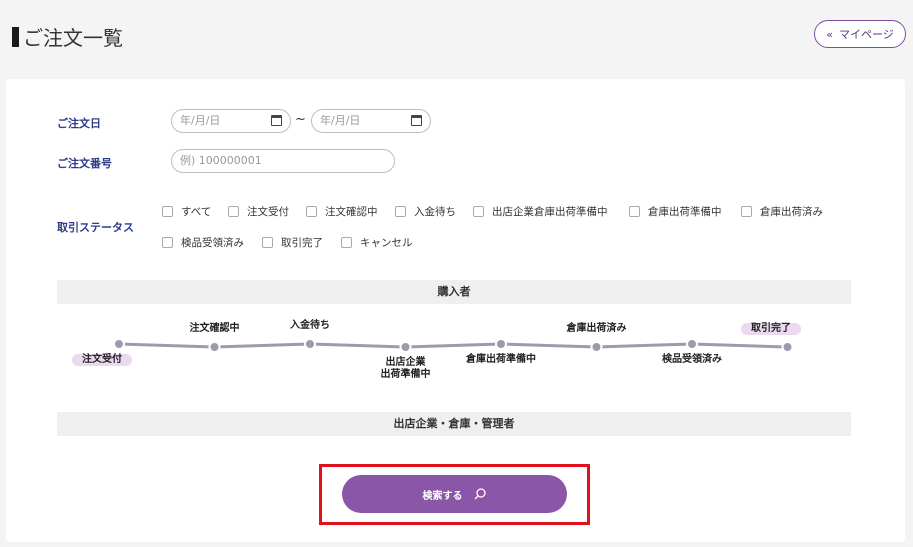 The image size is (913, 547). I want to click on mypage-label: マイページ, so click(866, 34).